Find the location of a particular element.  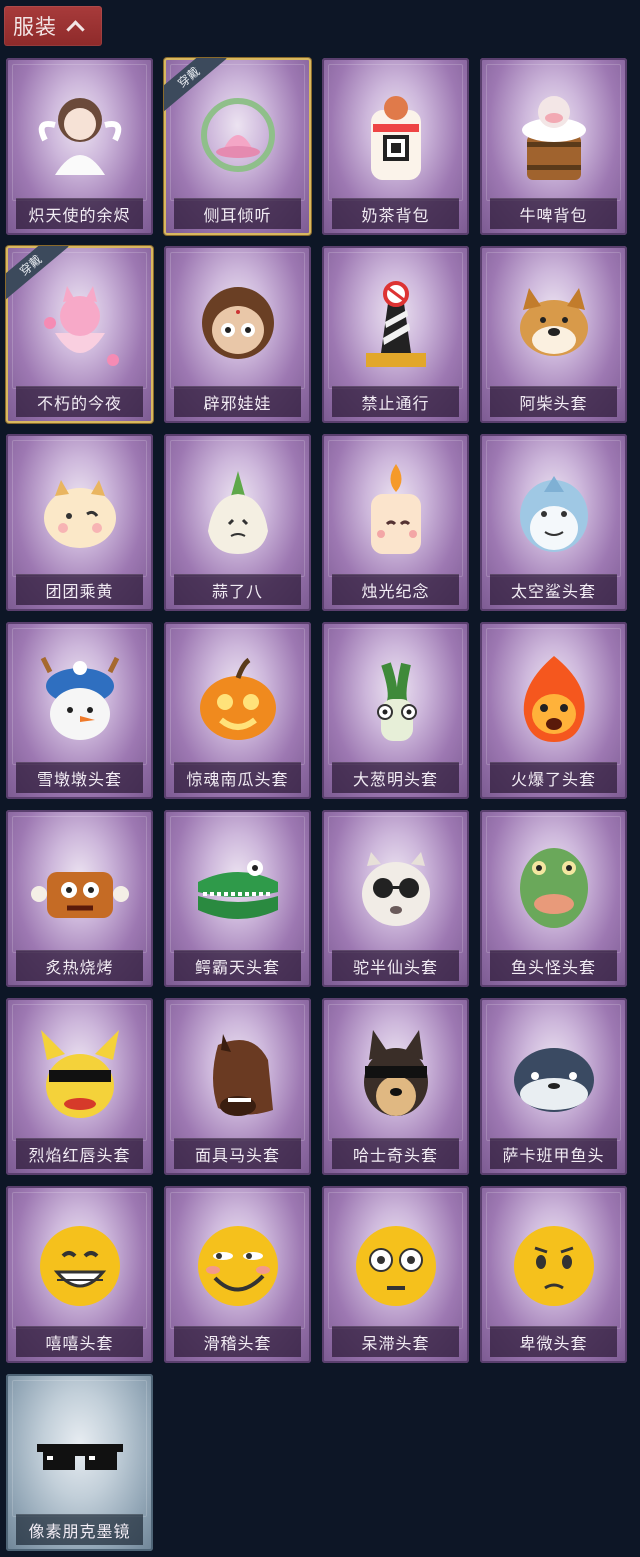

costume-name: 阿柴头套 is located at coordinates (553, 401).